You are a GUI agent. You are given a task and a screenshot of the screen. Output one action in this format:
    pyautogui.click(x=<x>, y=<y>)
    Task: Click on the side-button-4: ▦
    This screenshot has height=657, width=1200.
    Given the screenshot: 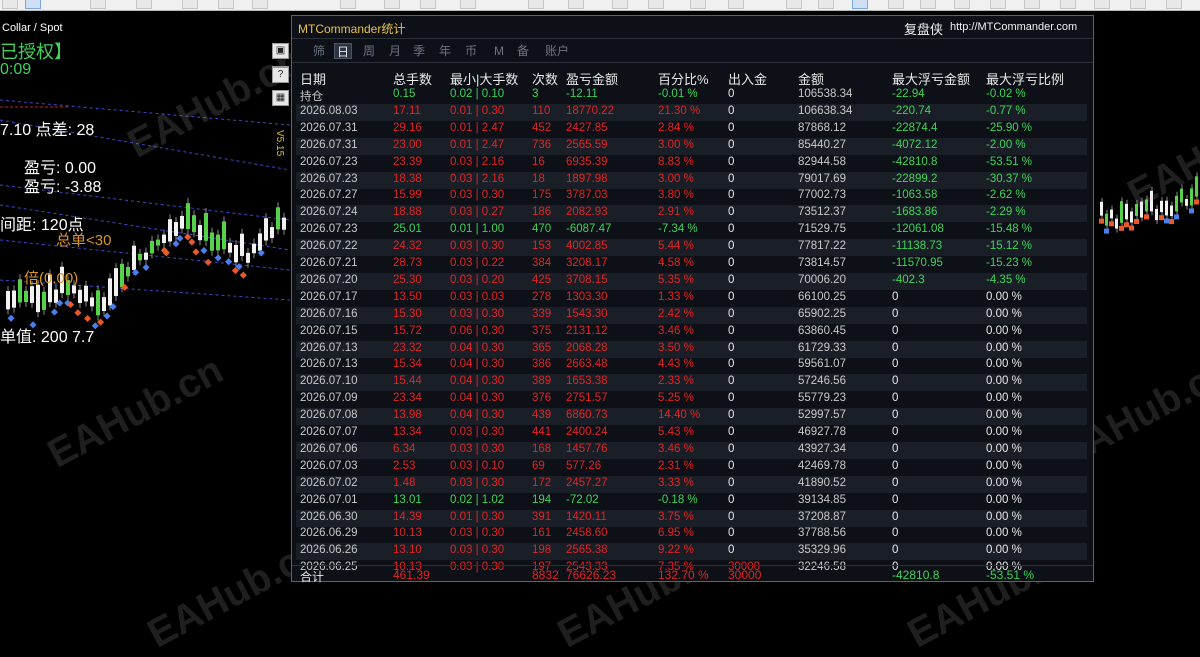 What is the action you would take?
    pyautogui.click(x=280, y=98)
    